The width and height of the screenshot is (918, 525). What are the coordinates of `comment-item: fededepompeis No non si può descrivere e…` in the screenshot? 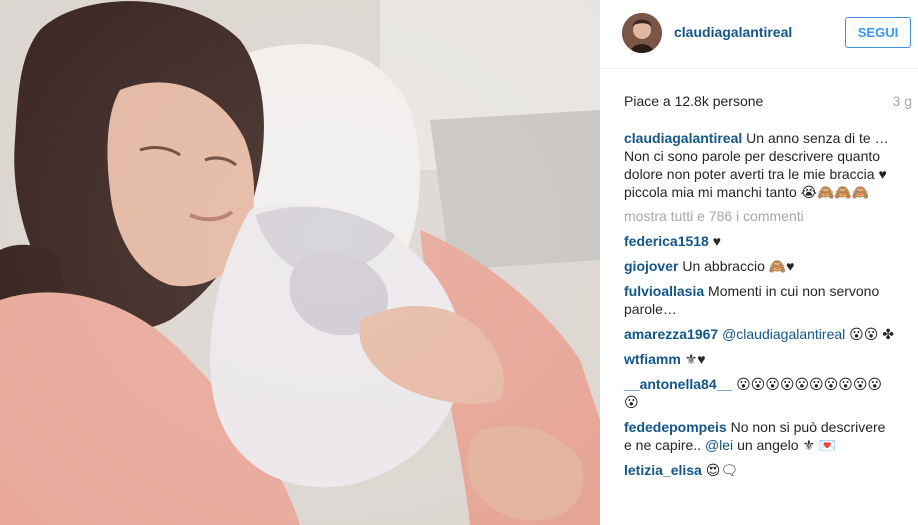 It's located at (760, 436).